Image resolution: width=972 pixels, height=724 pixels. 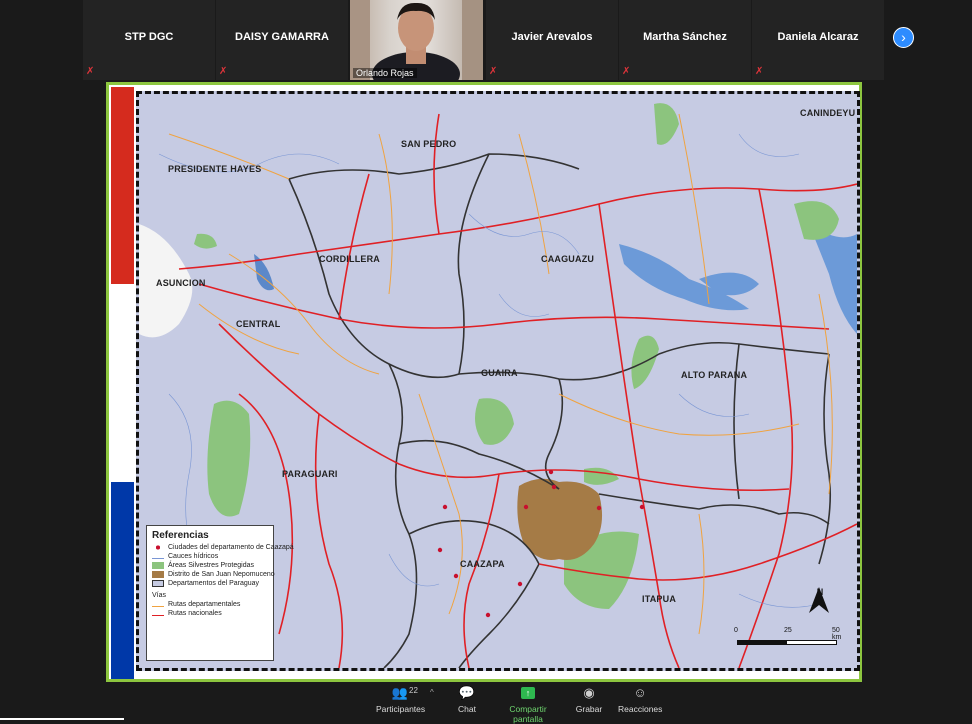 I want to click on record-icon: ◉, so click(x=589, y=692).